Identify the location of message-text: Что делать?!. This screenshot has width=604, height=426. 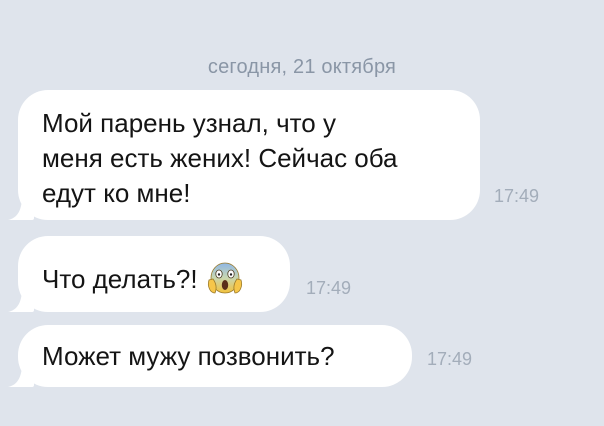
(120, 279).